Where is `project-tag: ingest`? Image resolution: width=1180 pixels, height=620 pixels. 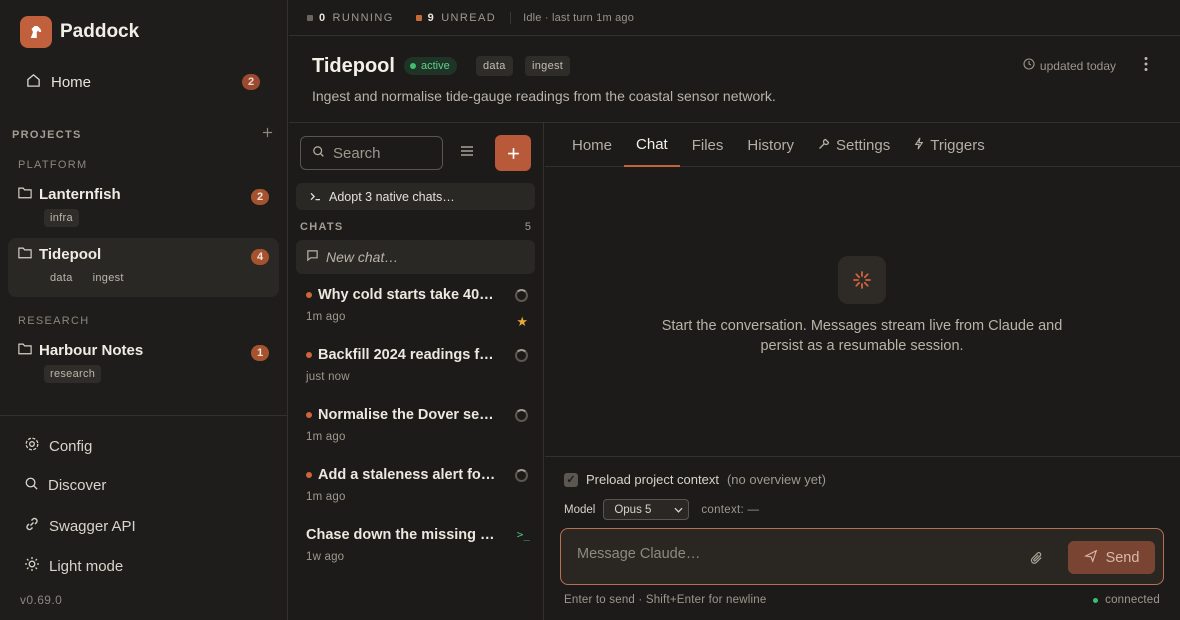 project-tag: ingest is located at coordinates (548, 66).